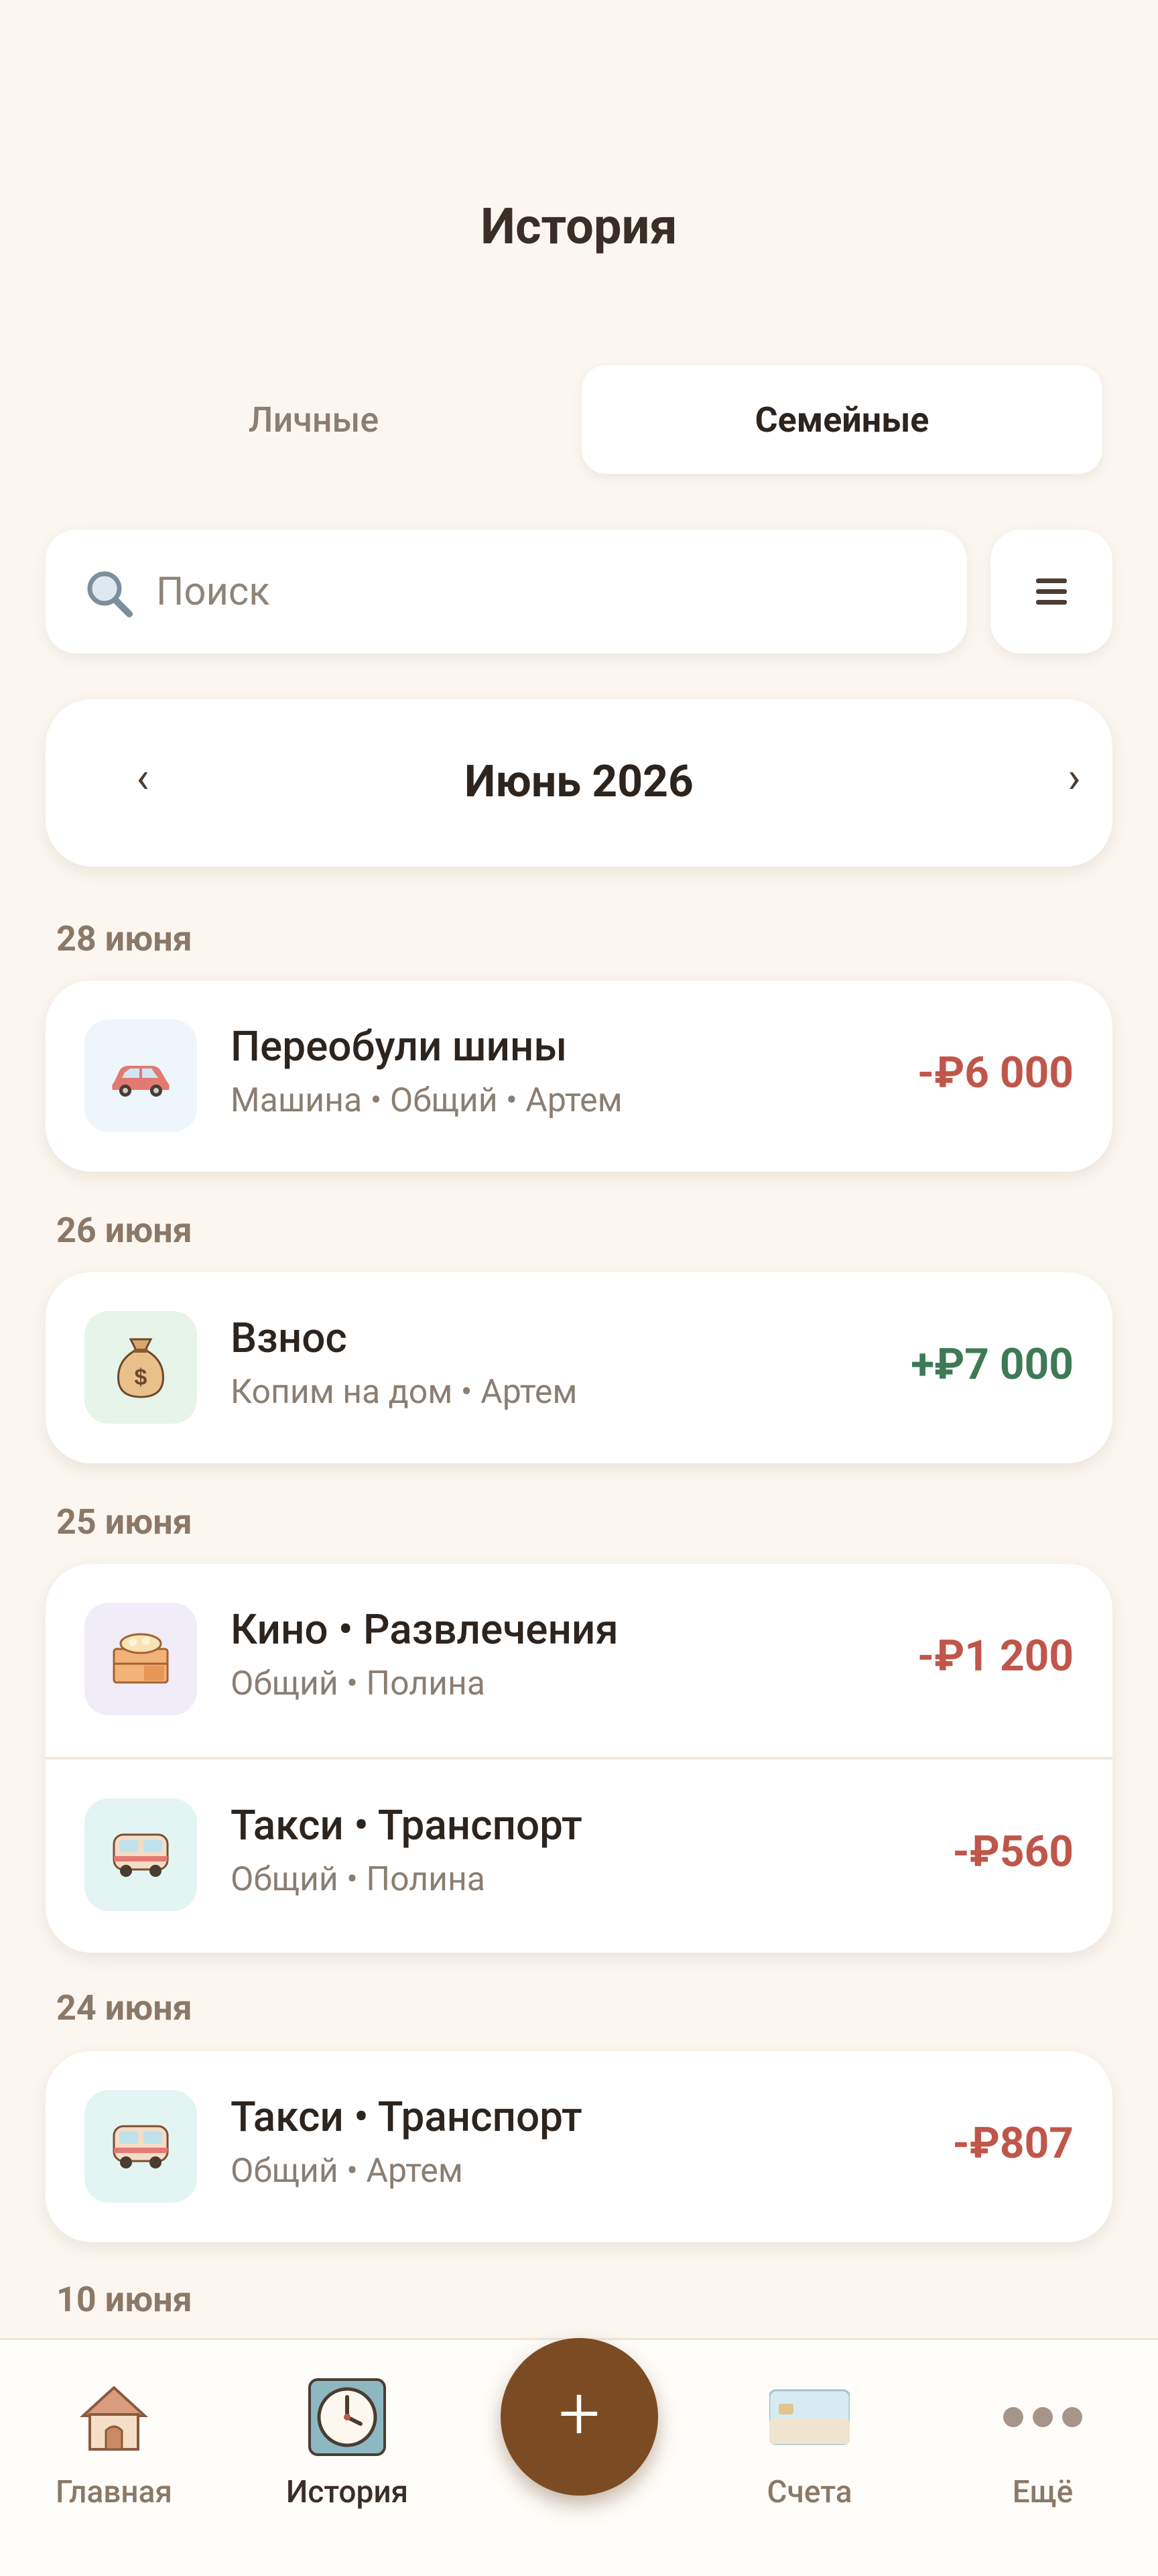 Image resolution: width=1158 pixels, height=2576 pixels. What do you see at coordinates (124, 1522) in the screenshot?
I see `date-header: 25 июня` at bounding box center [124, 1522].